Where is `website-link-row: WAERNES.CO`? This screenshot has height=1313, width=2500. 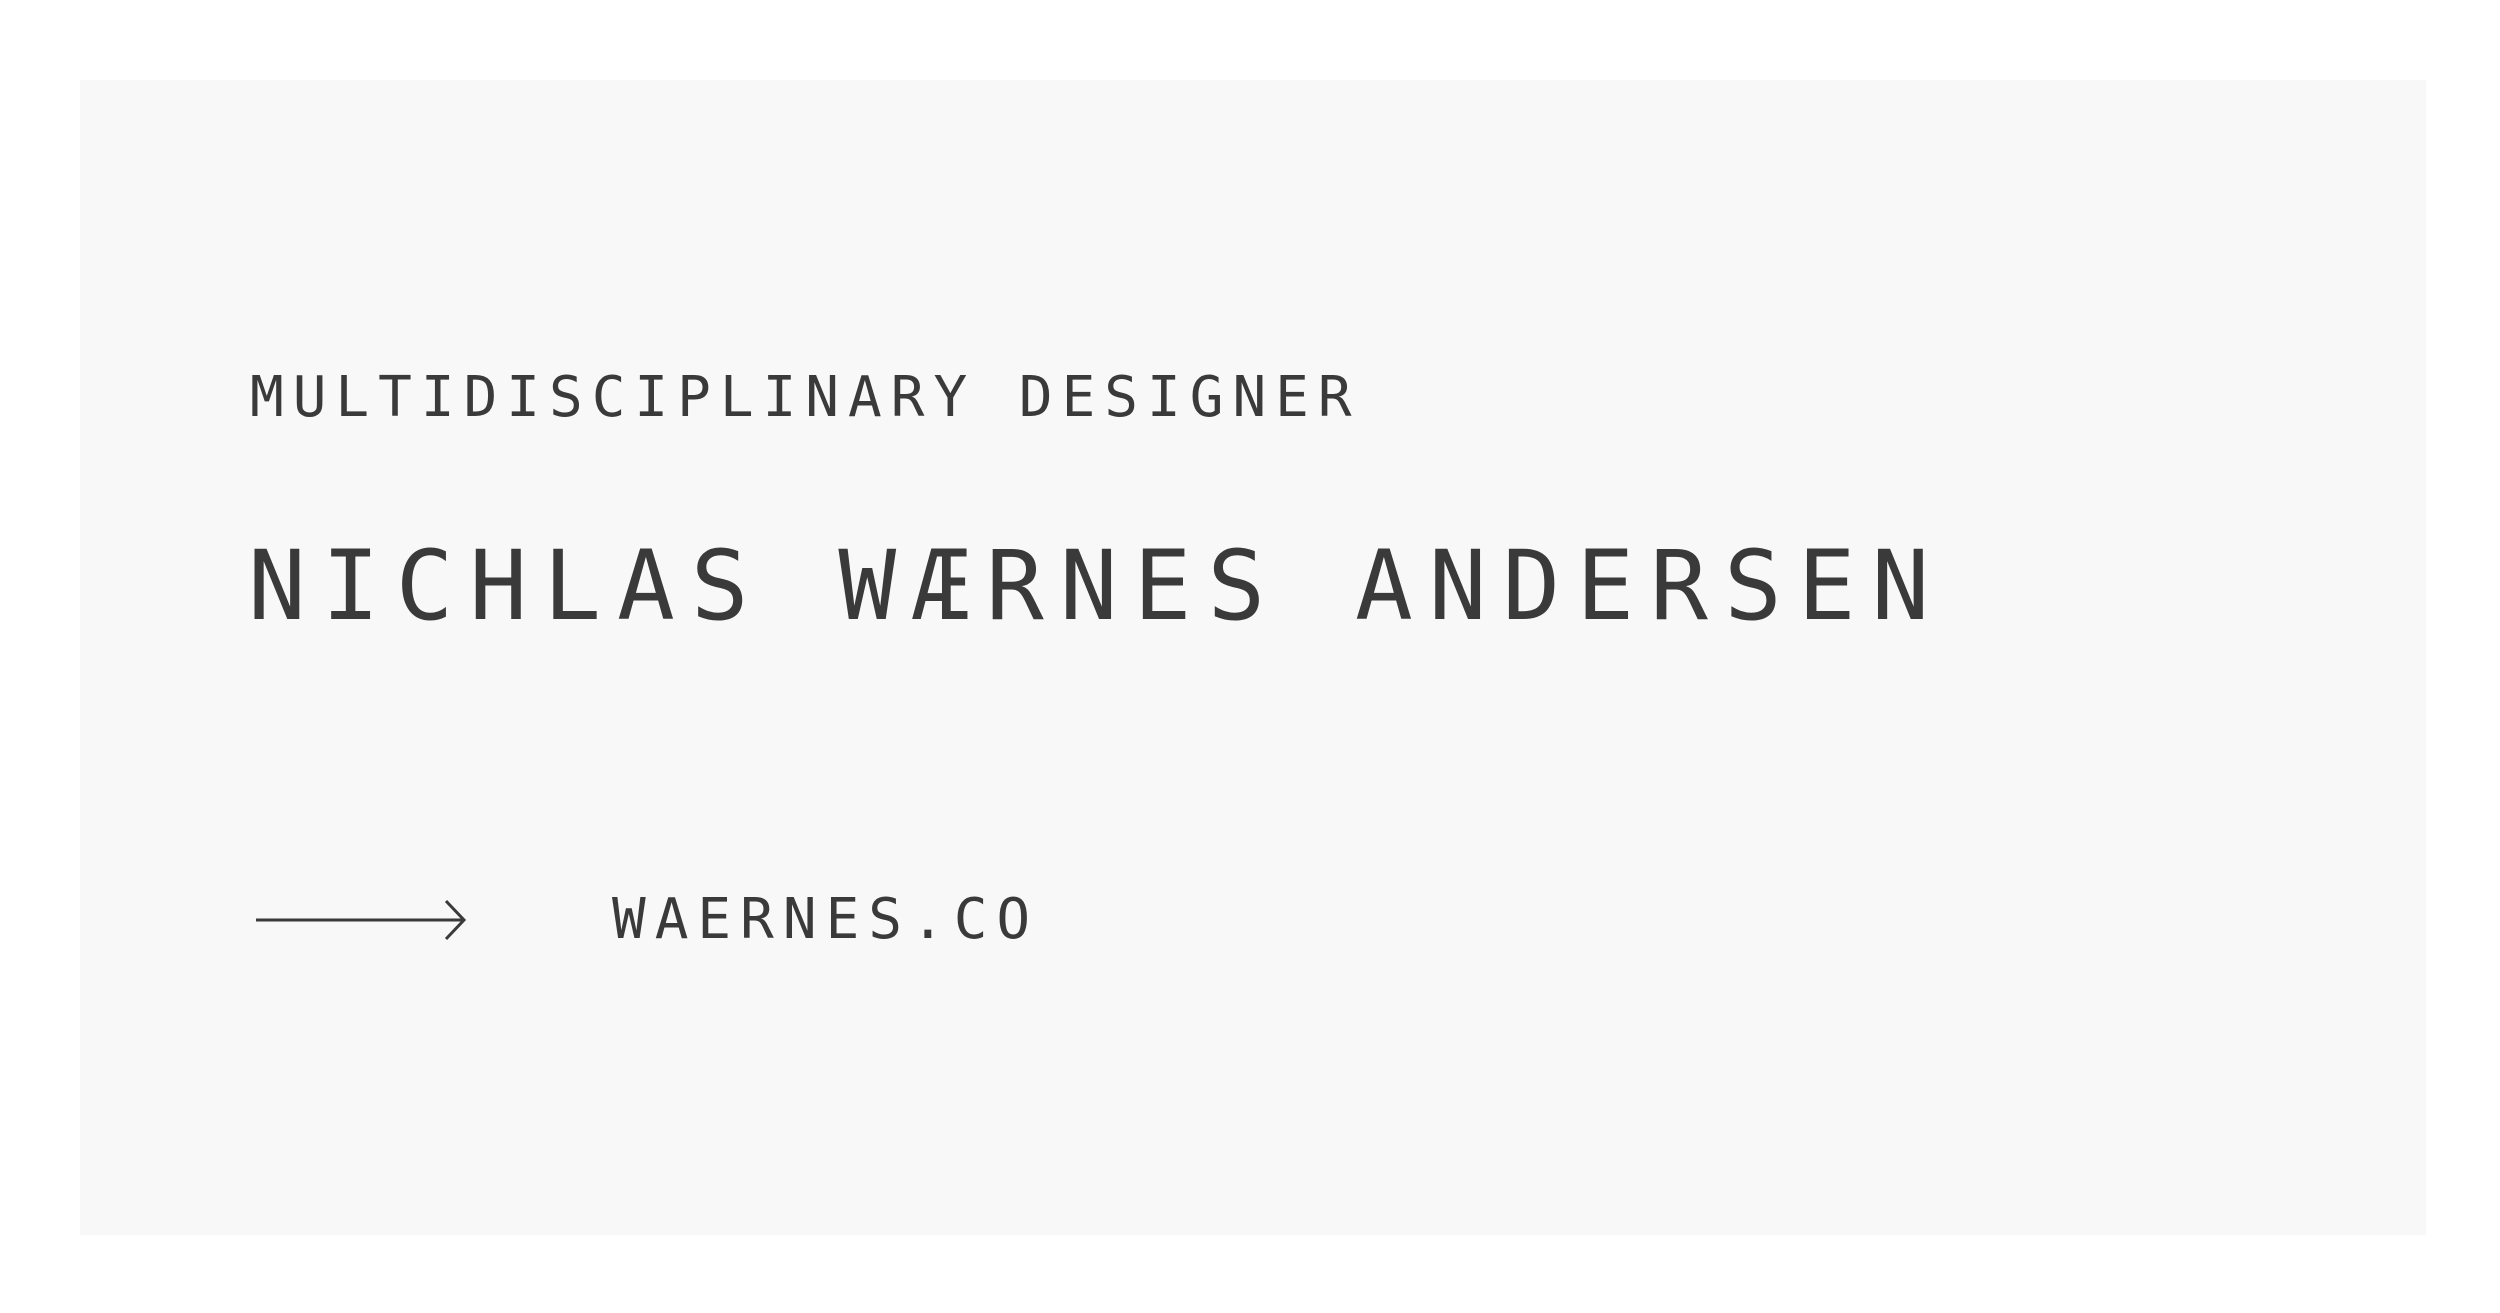
website-link-row: WAERNES.CO is located at coordinates (647, 920).